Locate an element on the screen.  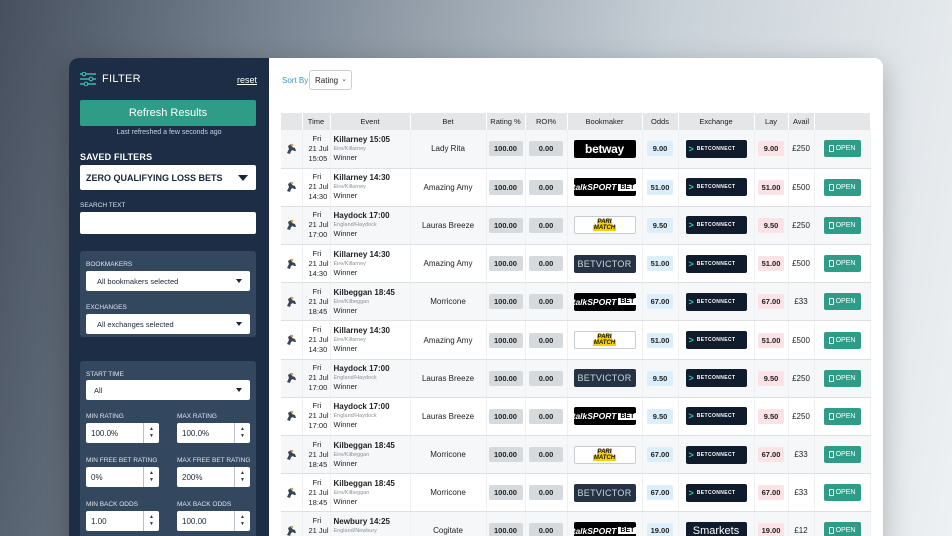
saved-filters-select: ZERO QUALIFYING LOSS BETS is located at coordinates (168, 177).